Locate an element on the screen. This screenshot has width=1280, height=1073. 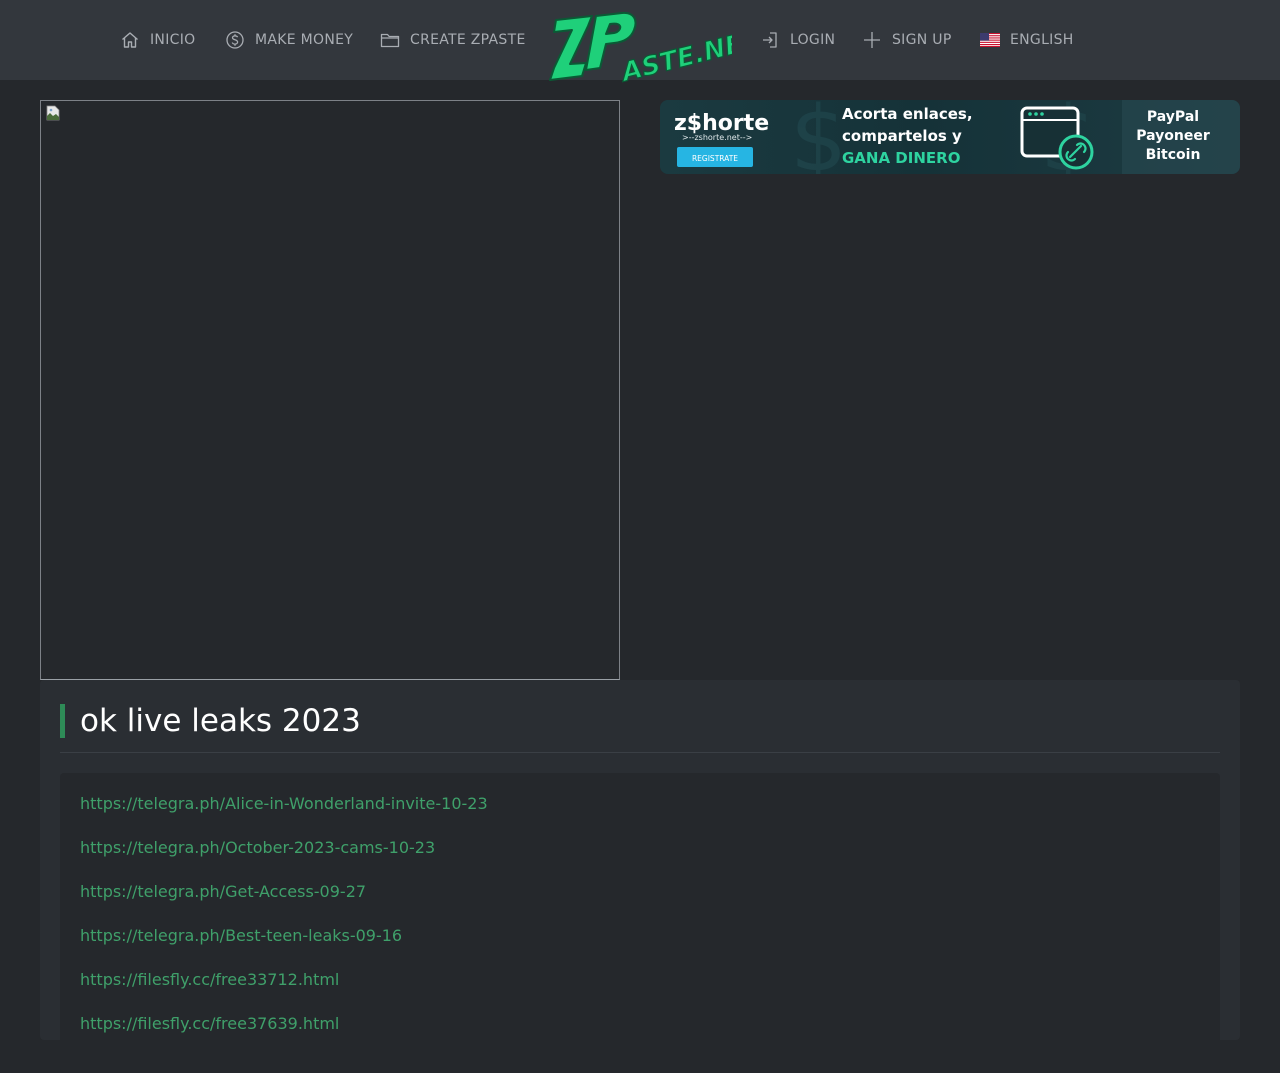
dollar-icon is located at coordinates (235, 40).